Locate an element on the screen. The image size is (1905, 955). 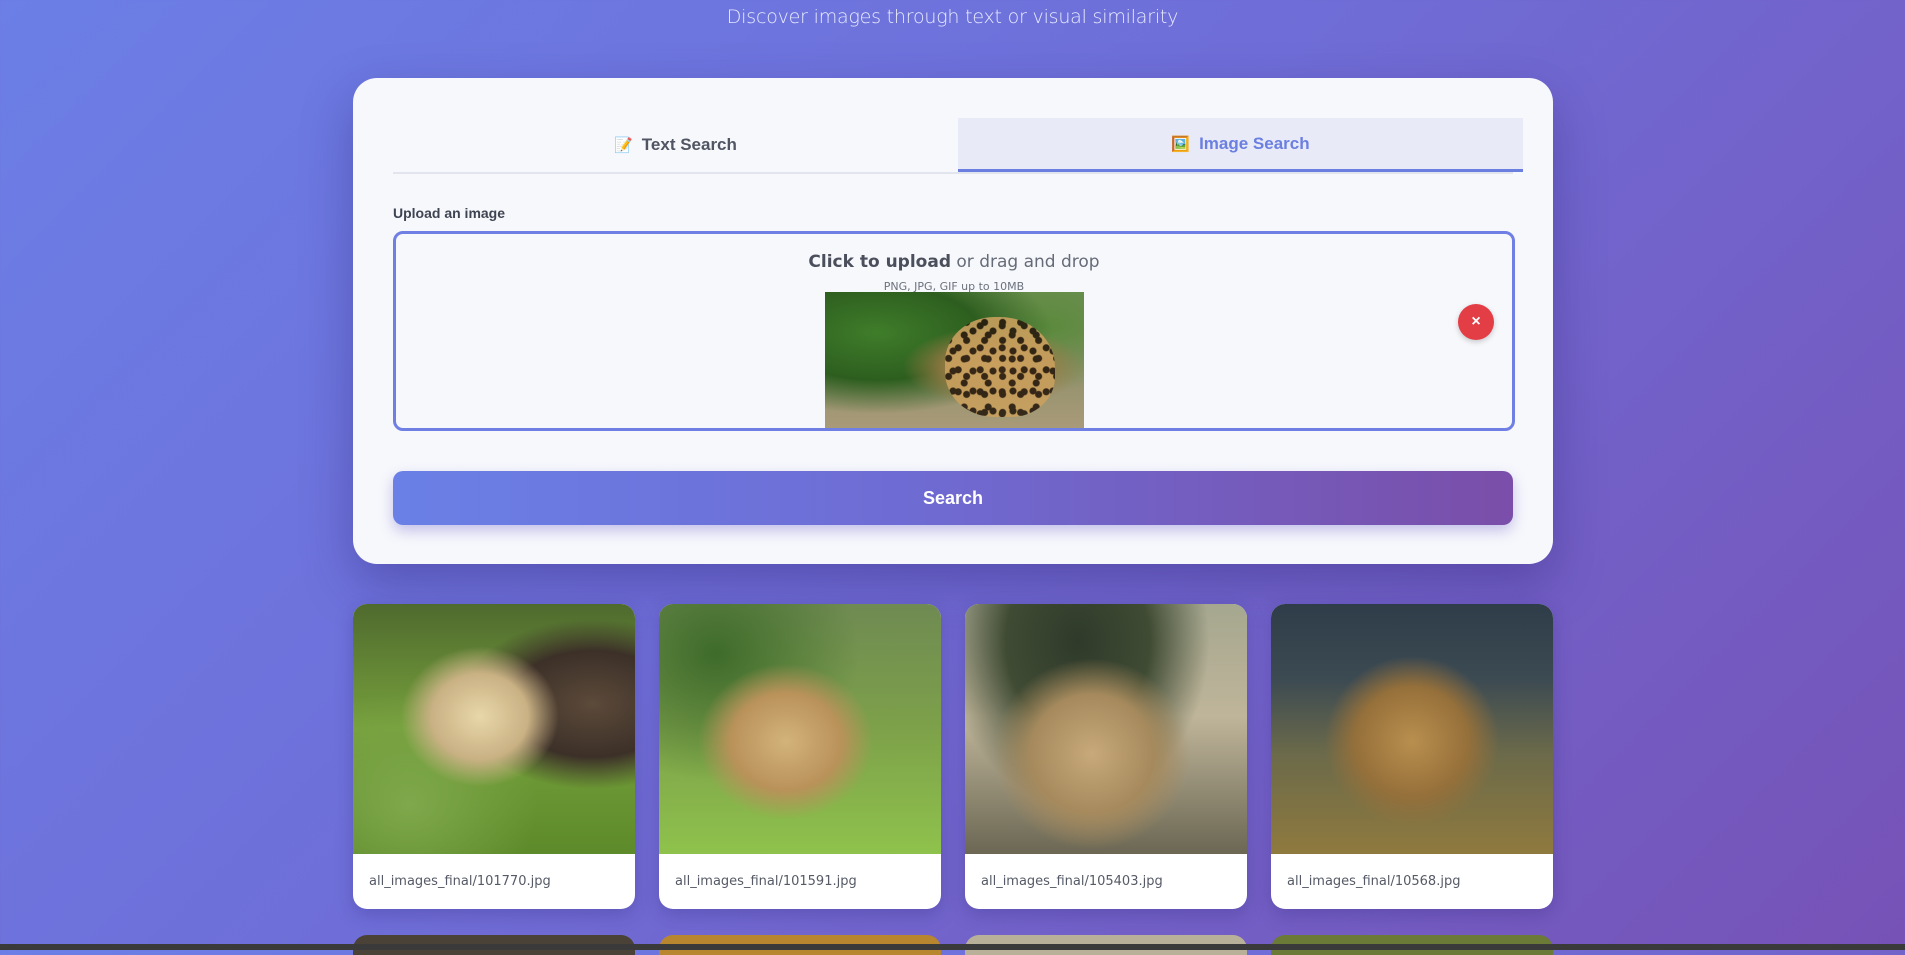
upload-instructions: Click to upload or drag and drop is located at coordinates (954, 262).